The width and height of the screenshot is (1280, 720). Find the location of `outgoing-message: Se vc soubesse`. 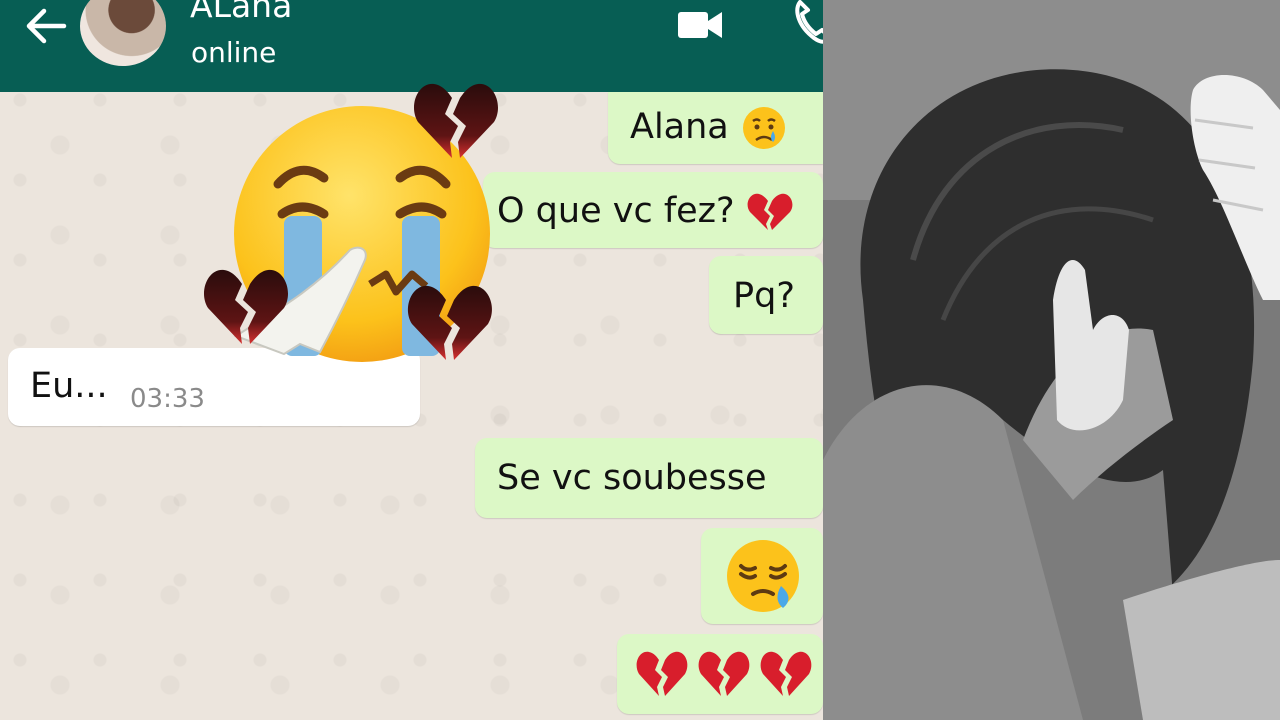

outgoing-message: Se vc soubesse is located at coordinates (649, 478).